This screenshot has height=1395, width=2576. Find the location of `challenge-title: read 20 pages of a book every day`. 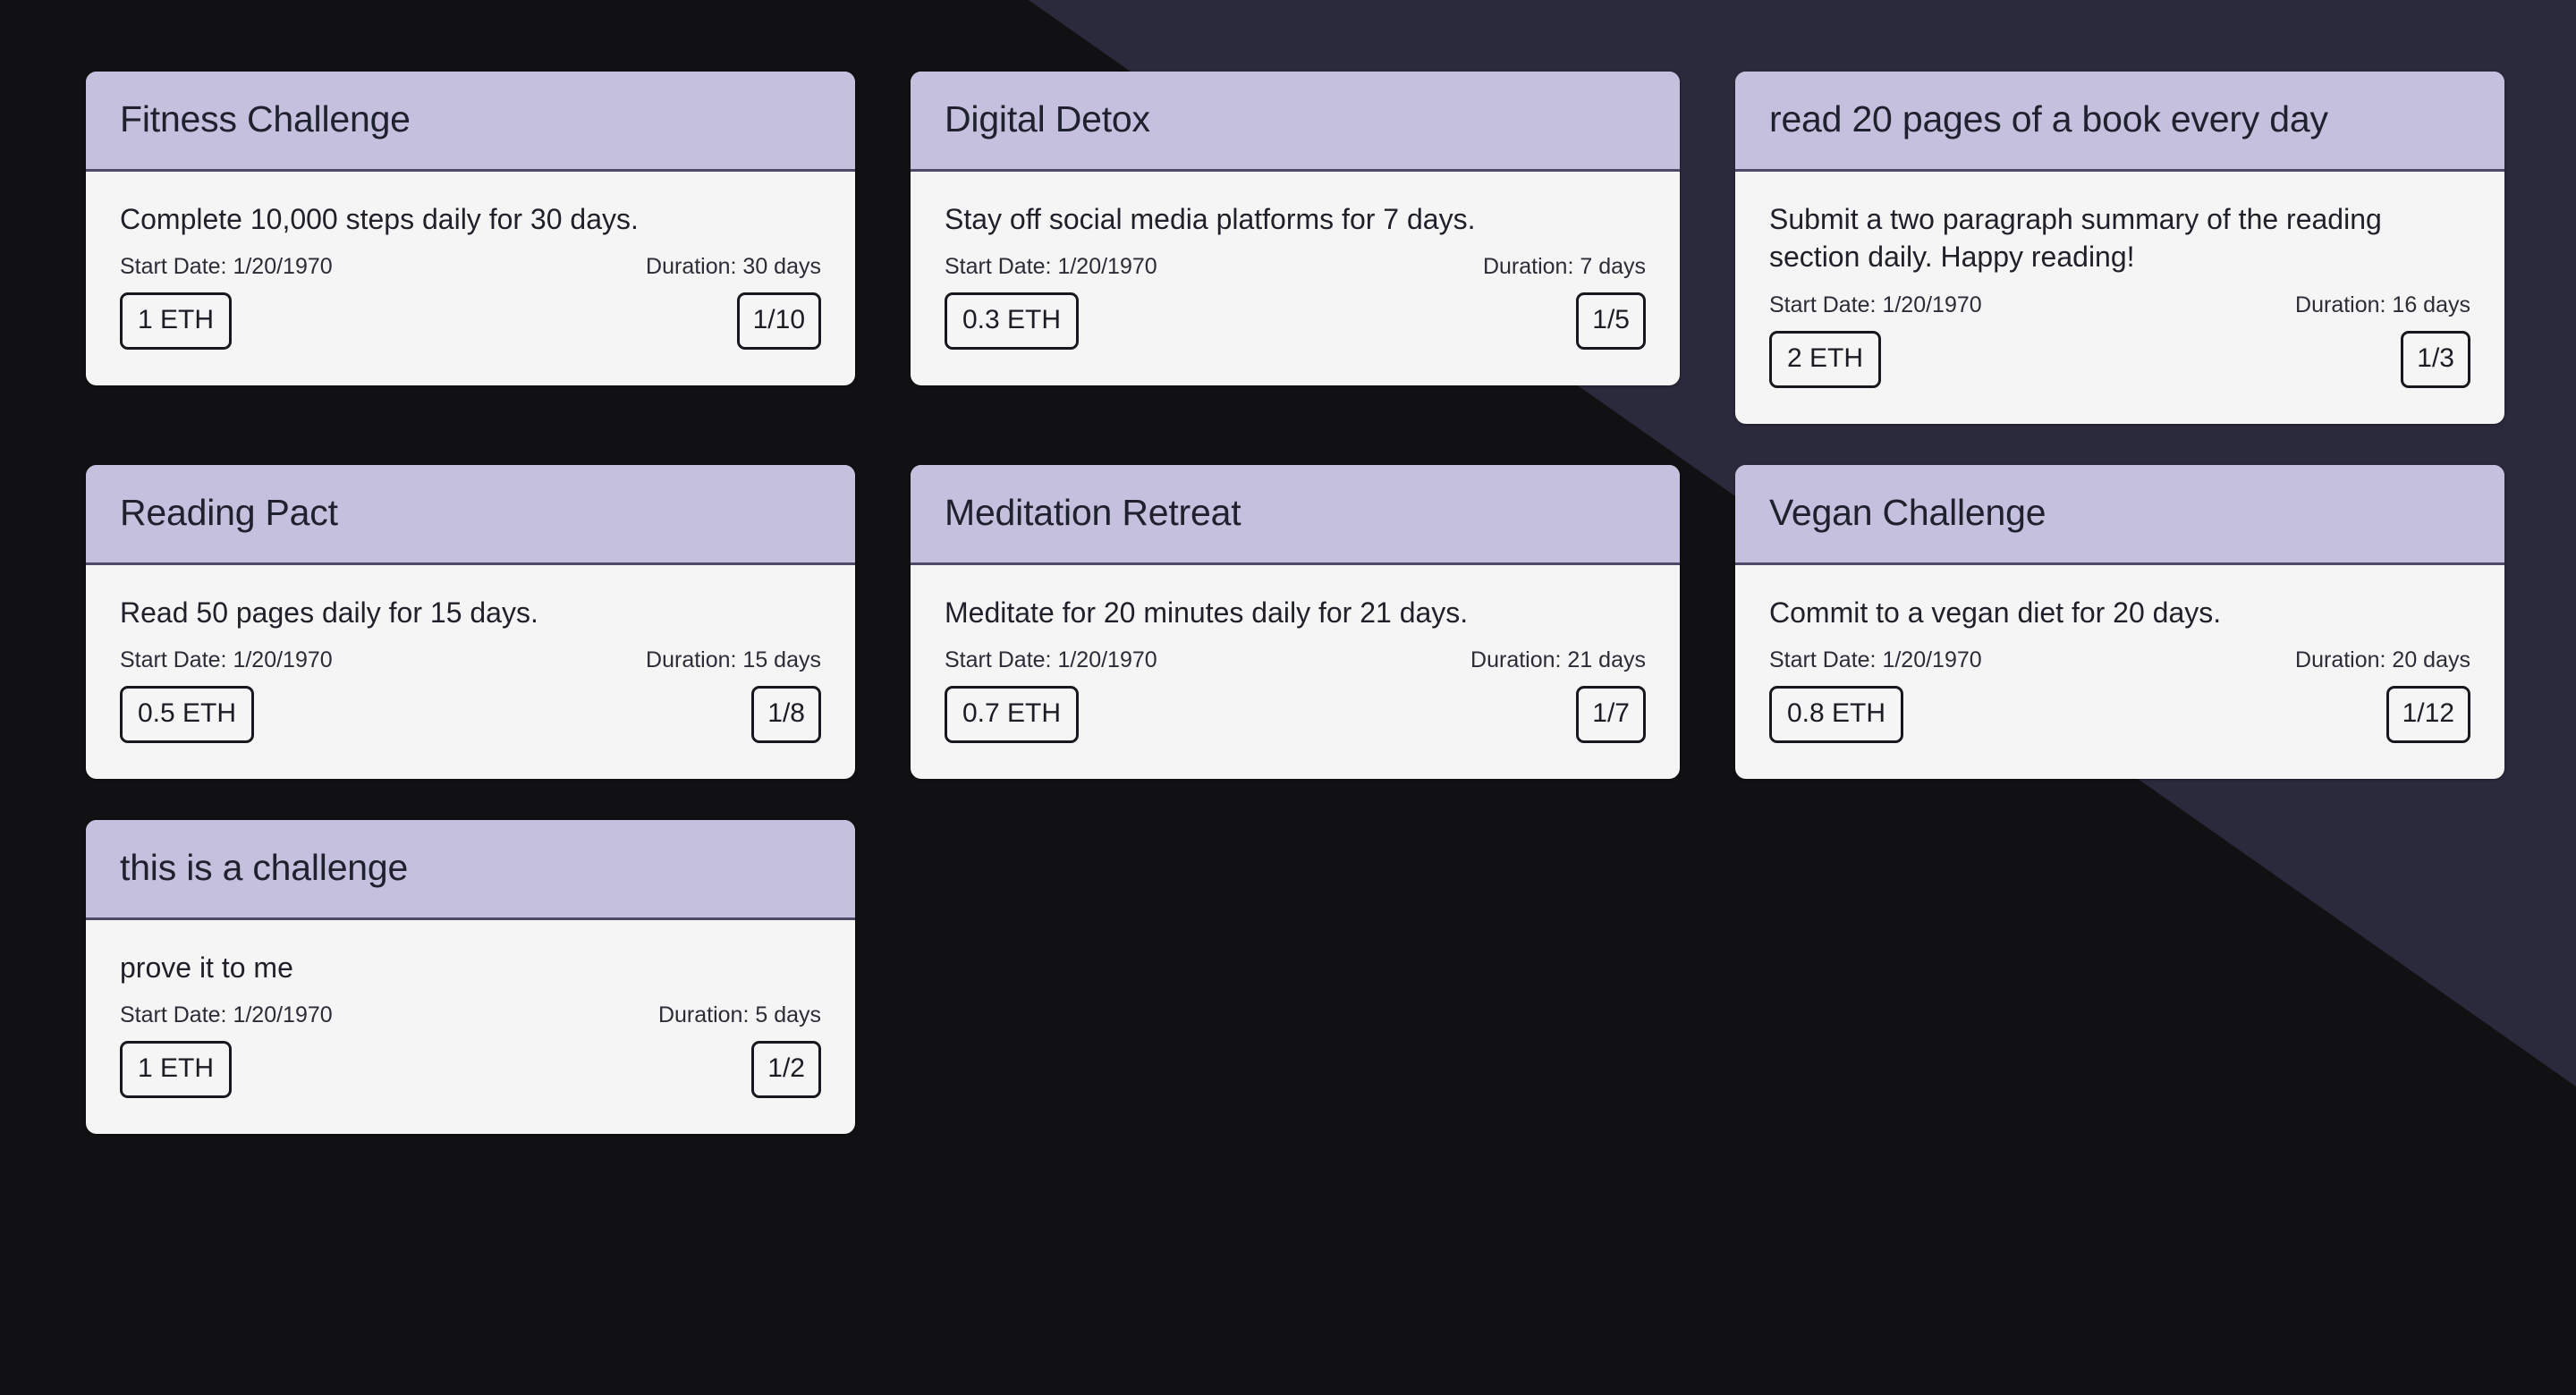

challenge-title: read 20 pages of a book every day is located at coordinates (2048, 119).